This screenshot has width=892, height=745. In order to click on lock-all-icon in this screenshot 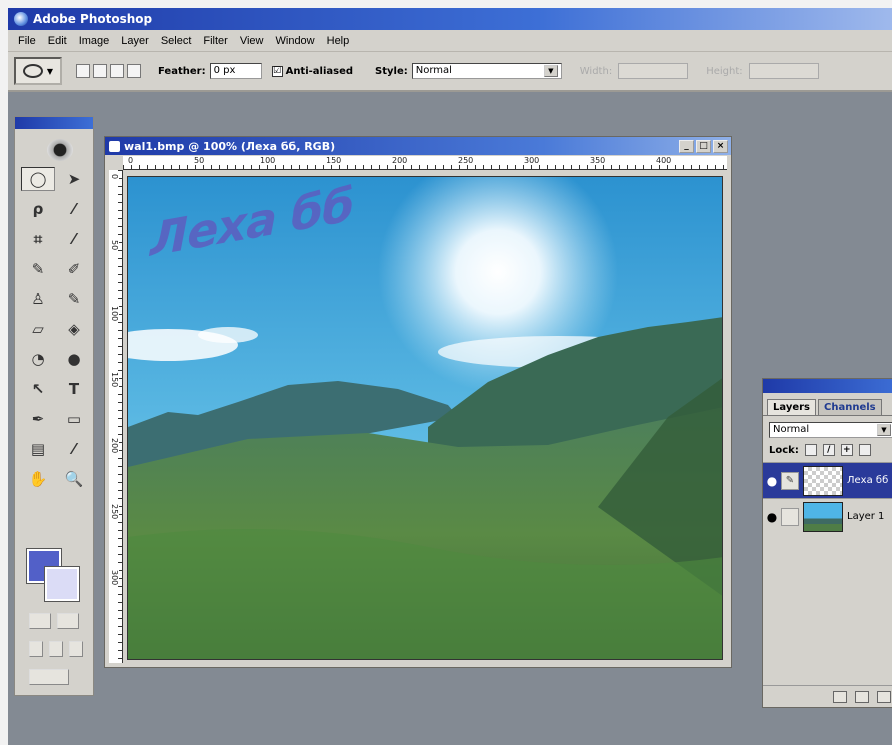, I will do `click(864, 450)`.